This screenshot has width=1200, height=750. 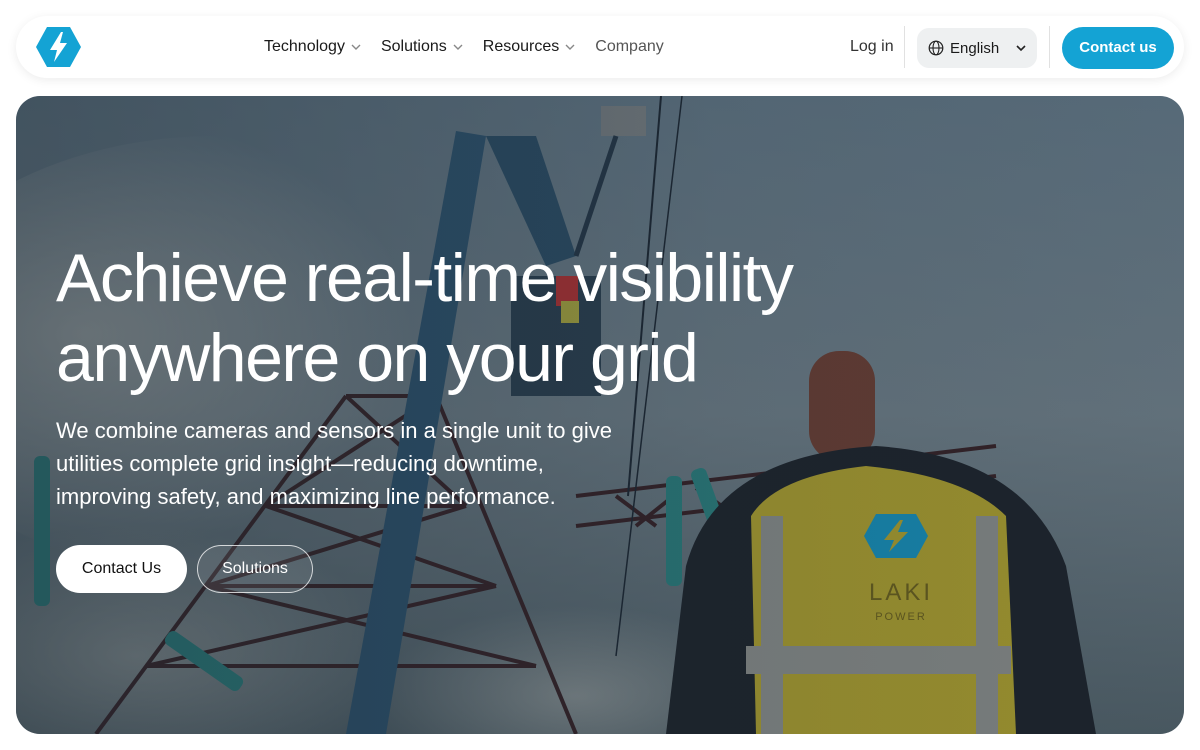 I want to click on login-link: Log in, so click(x=872, y=47).